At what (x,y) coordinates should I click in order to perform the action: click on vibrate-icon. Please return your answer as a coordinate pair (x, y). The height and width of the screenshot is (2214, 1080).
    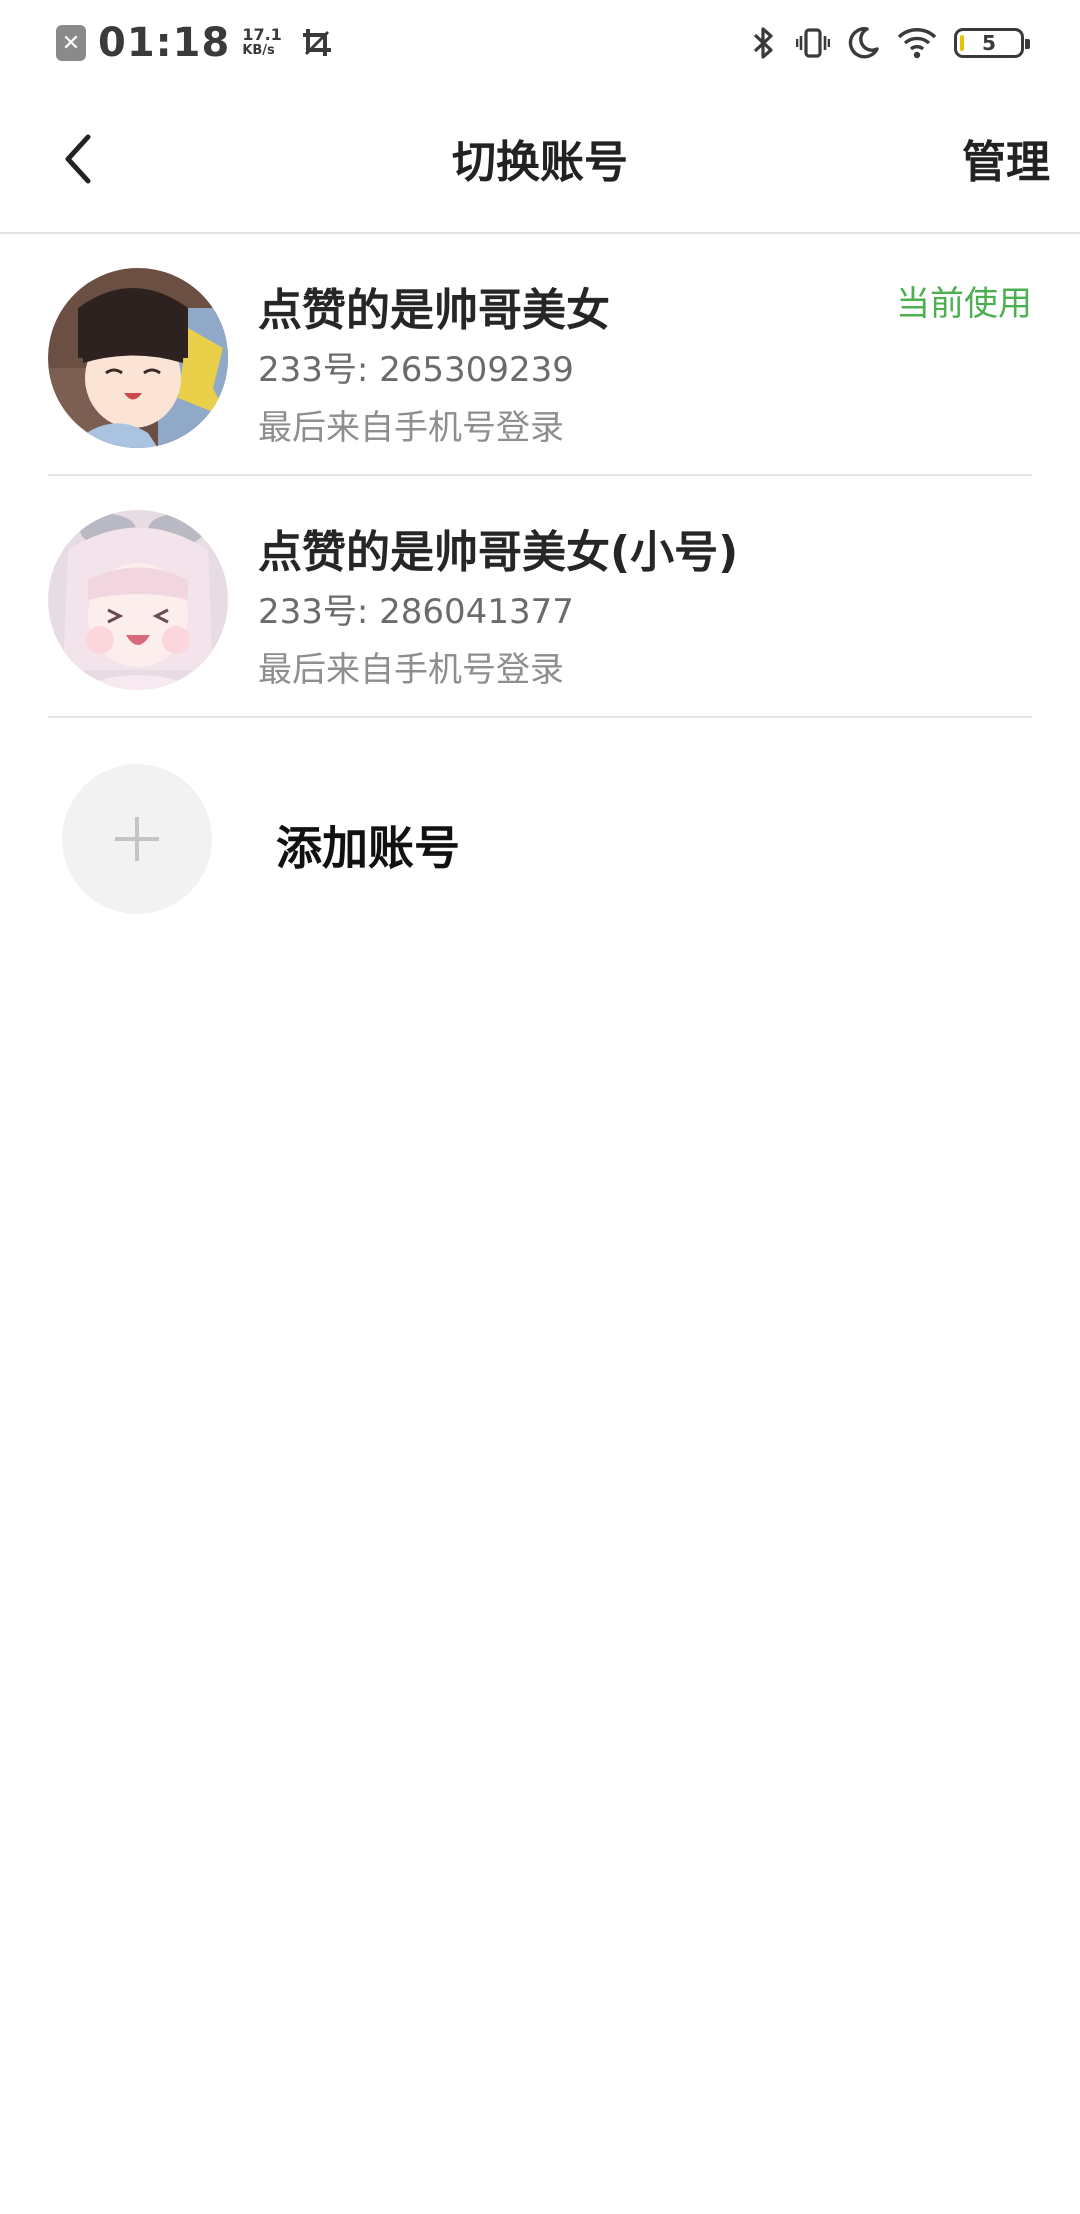
    Looking at the image, I should click on (813, 43).